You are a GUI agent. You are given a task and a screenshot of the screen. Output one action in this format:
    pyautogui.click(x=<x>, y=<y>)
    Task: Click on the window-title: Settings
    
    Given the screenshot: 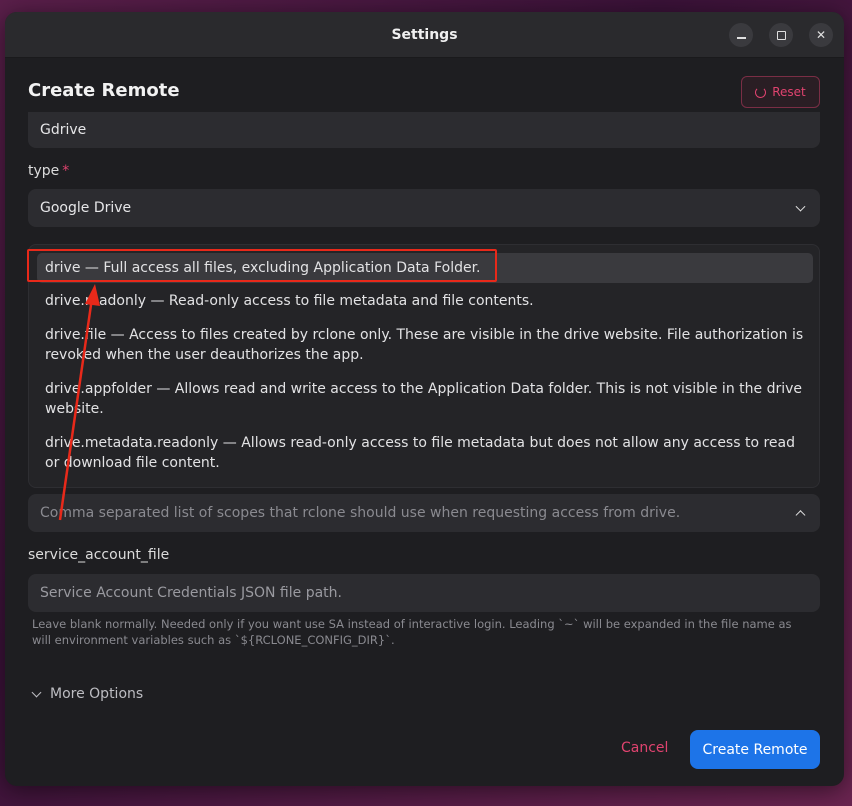 What is the action you would take?
    pyautogui.click(x=424, y=35)
    